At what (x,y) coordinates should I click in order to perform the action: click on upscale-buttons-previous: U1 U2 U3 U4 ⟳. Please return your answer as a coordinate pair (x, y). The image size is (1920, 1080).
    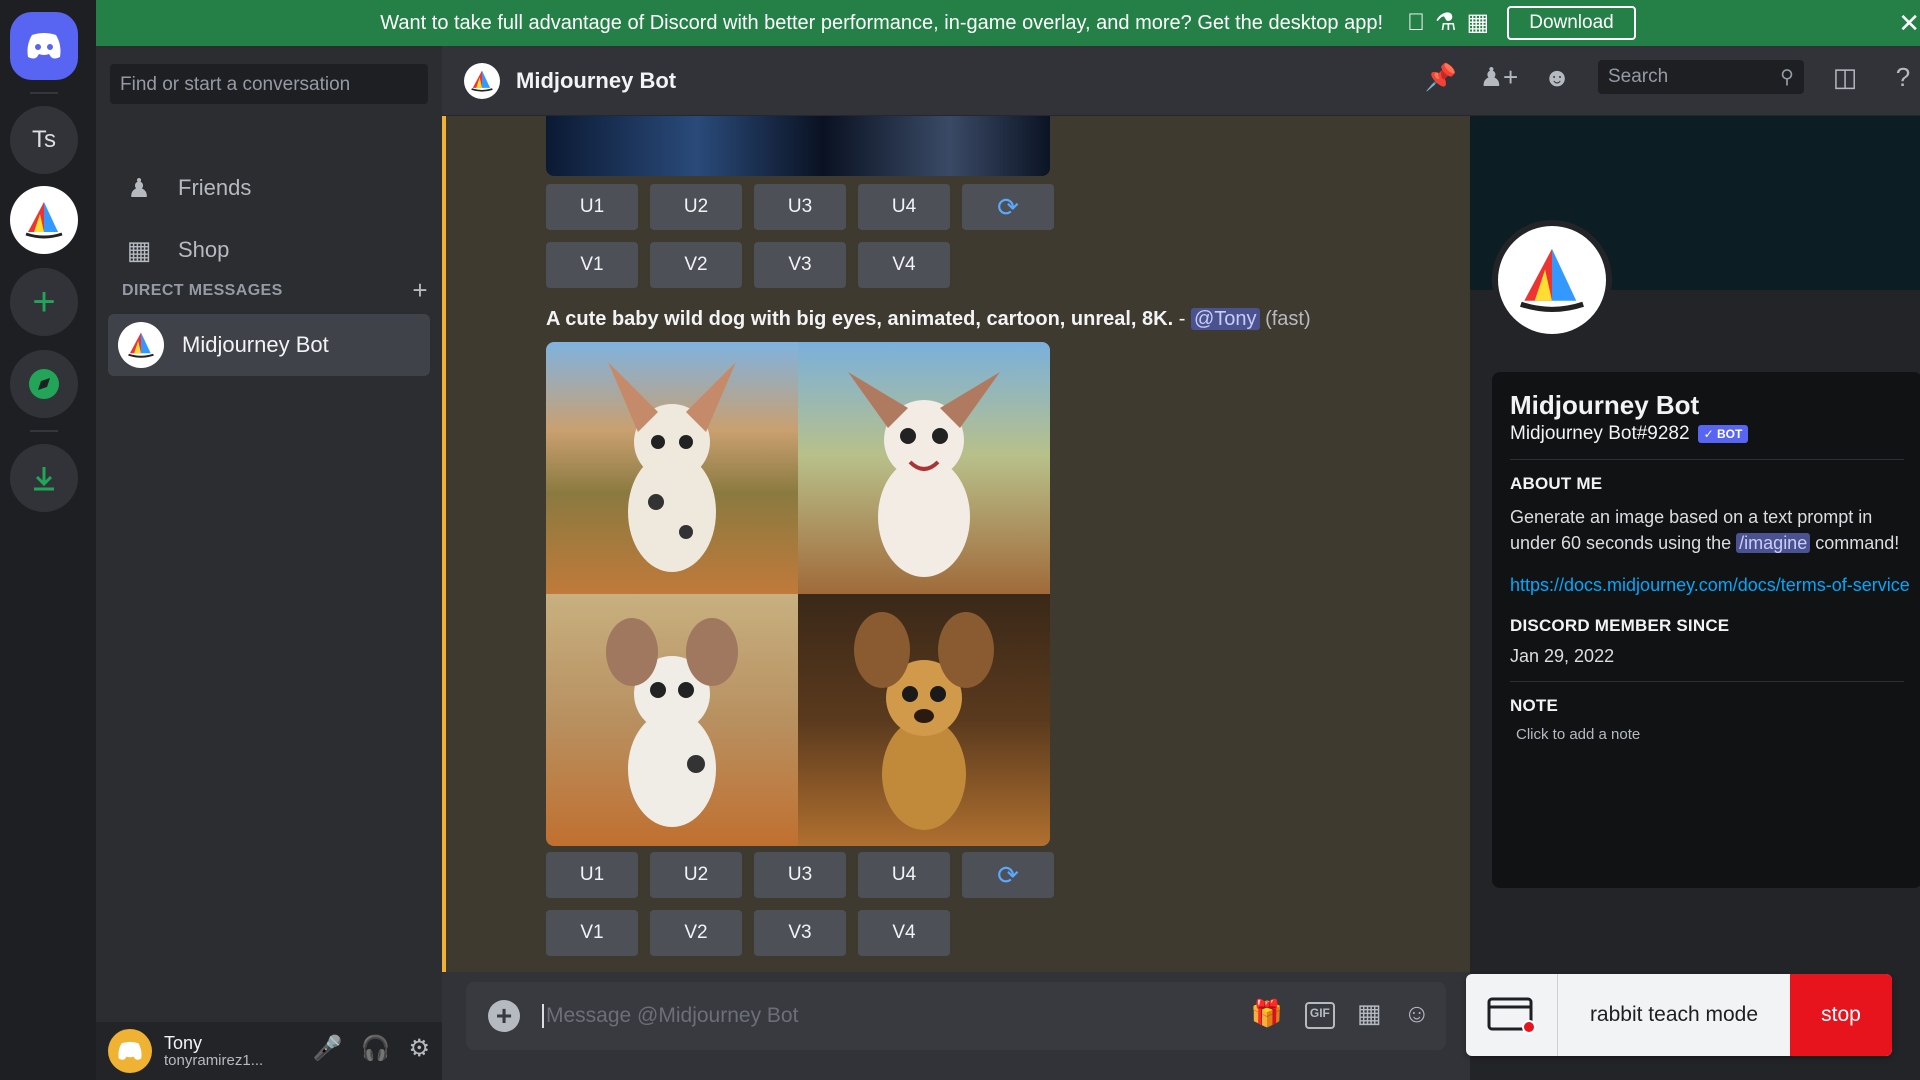
    Looking at the image, I should click on (800, 207).